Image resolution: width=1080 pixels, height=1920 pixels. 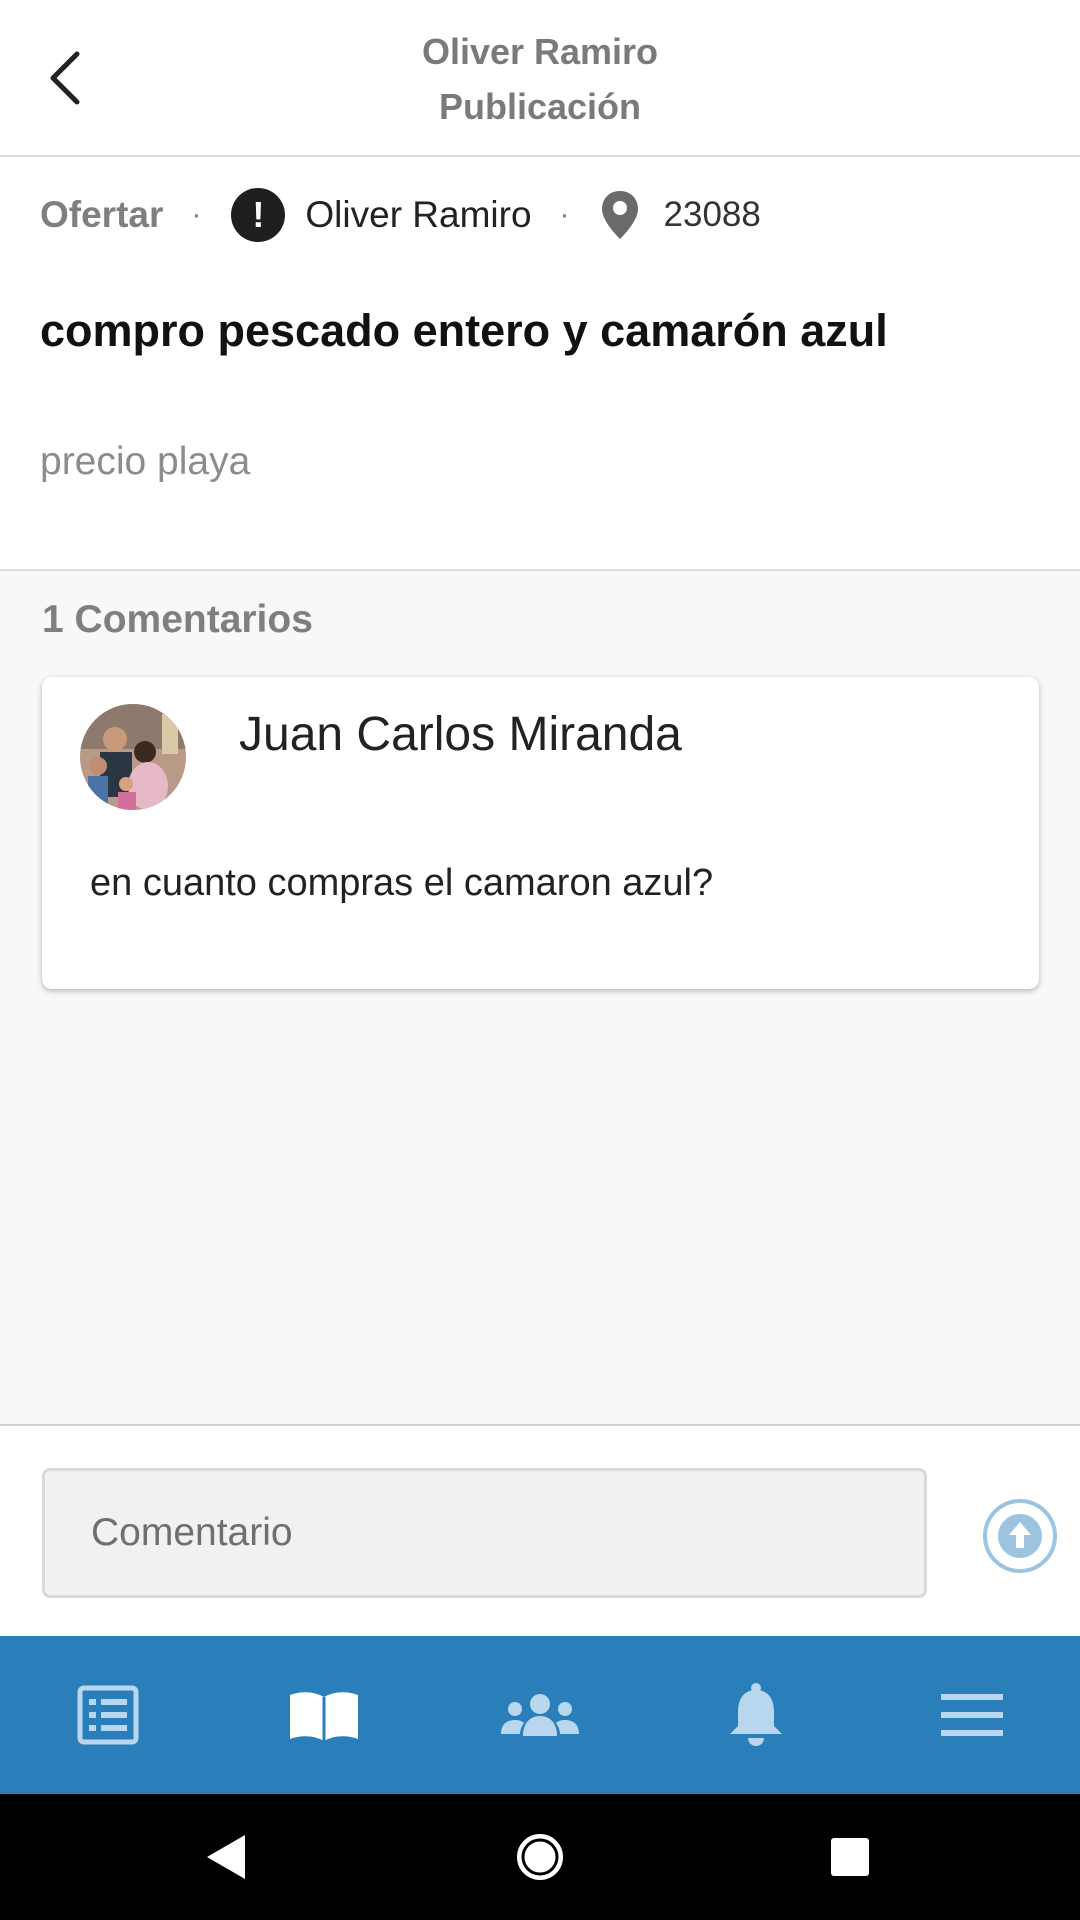 I want to click on recents-square-icon, so click(x=850, y=1857).